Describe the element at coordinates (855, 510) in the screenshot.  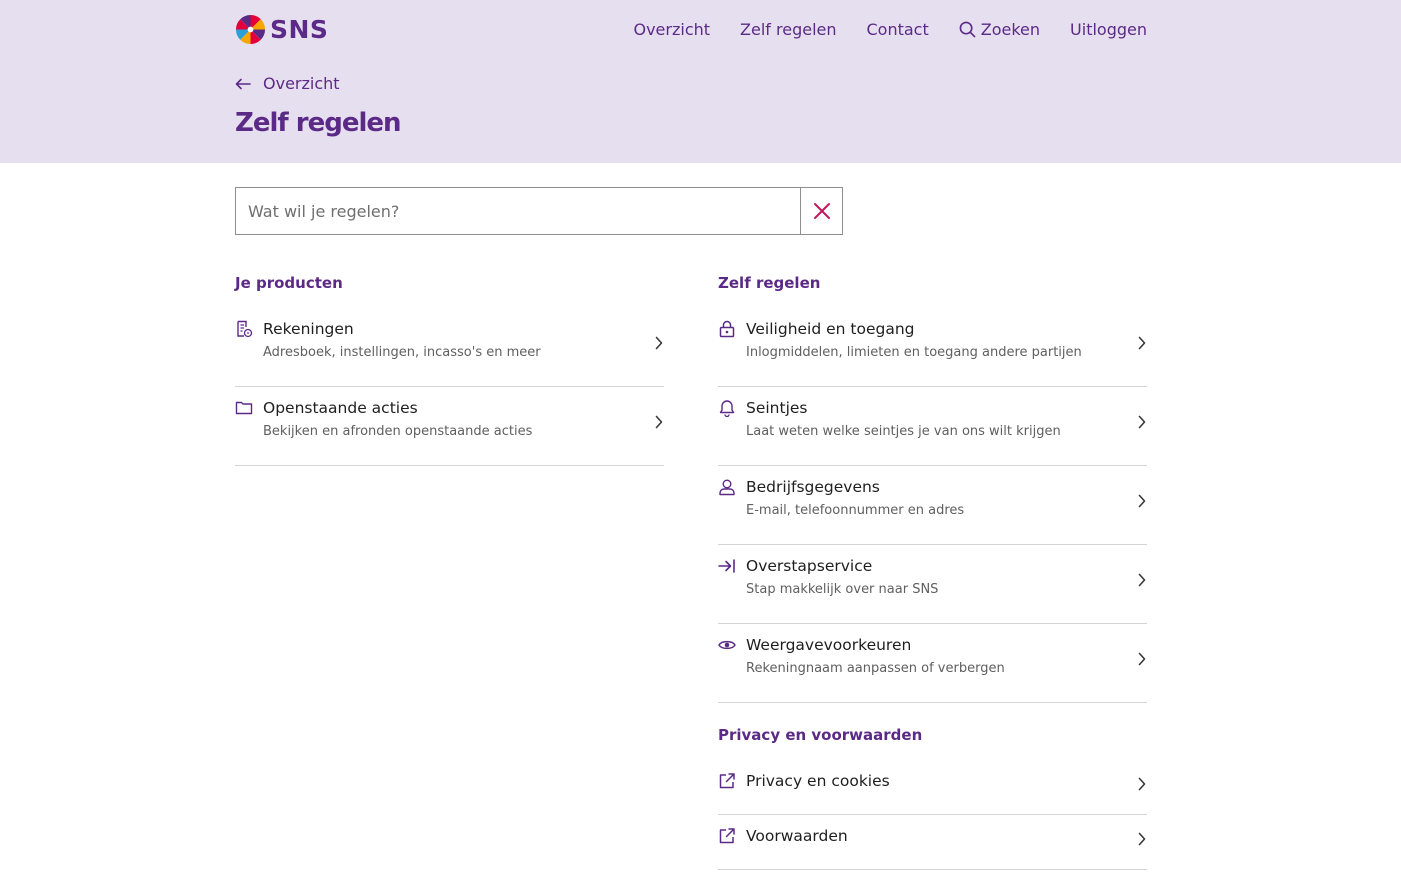
I see `list-item-subtitle: E-mail, telefoonnummer en adres` at that location.